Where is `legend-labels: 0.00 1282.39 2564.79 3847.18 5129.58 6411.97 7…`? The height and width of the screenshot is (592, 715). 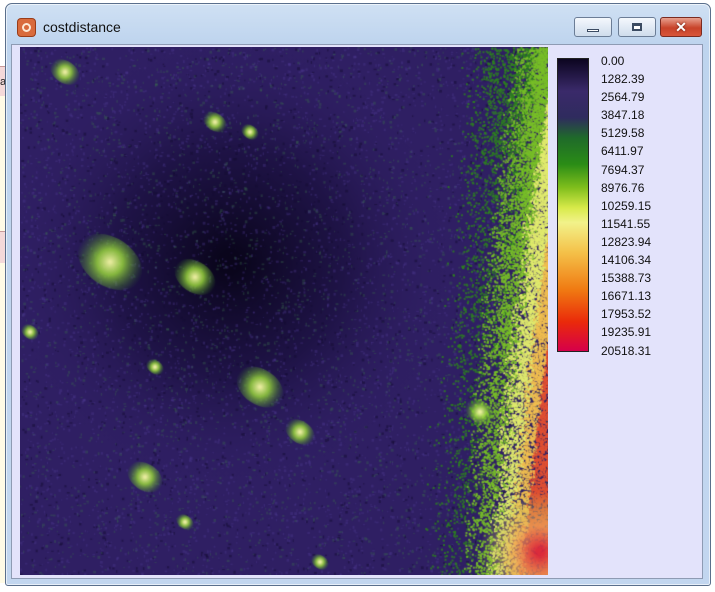 legend-labels: 0.00 1282.39 2564.79 3847.18 5129.58 6411.97 7… is located at coordinates (626, 206).